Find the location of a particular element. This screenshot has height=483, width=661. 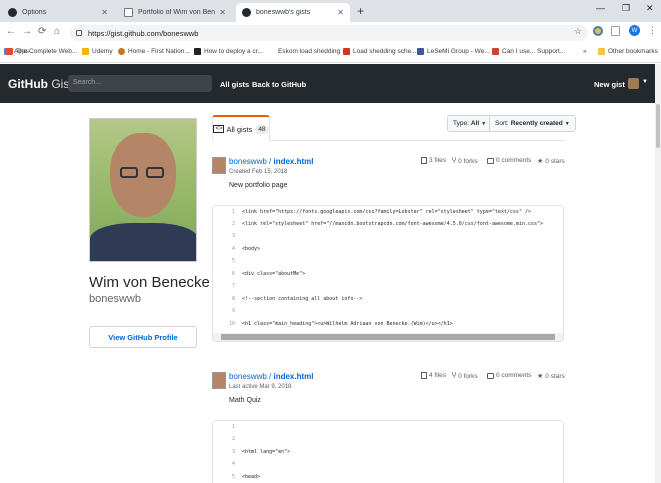

bookmark-other: Other bookmarks is located at coordinates (628, 51).